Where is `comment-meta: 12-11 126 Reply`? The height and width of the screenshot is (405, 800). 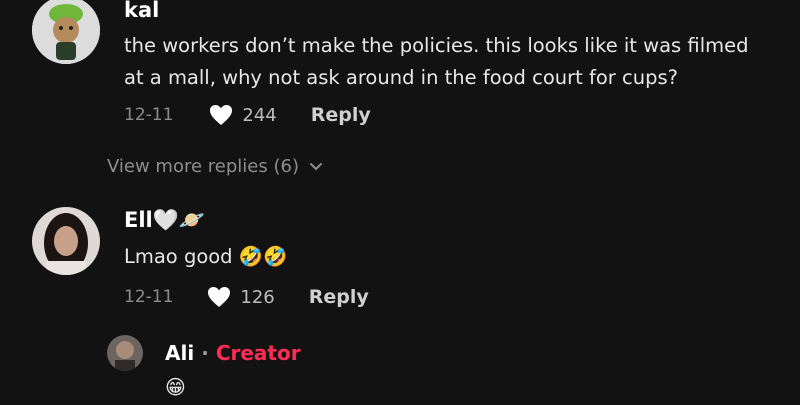
comment-meta: 12-11 126 Reply is located at coordinates (246, 297).